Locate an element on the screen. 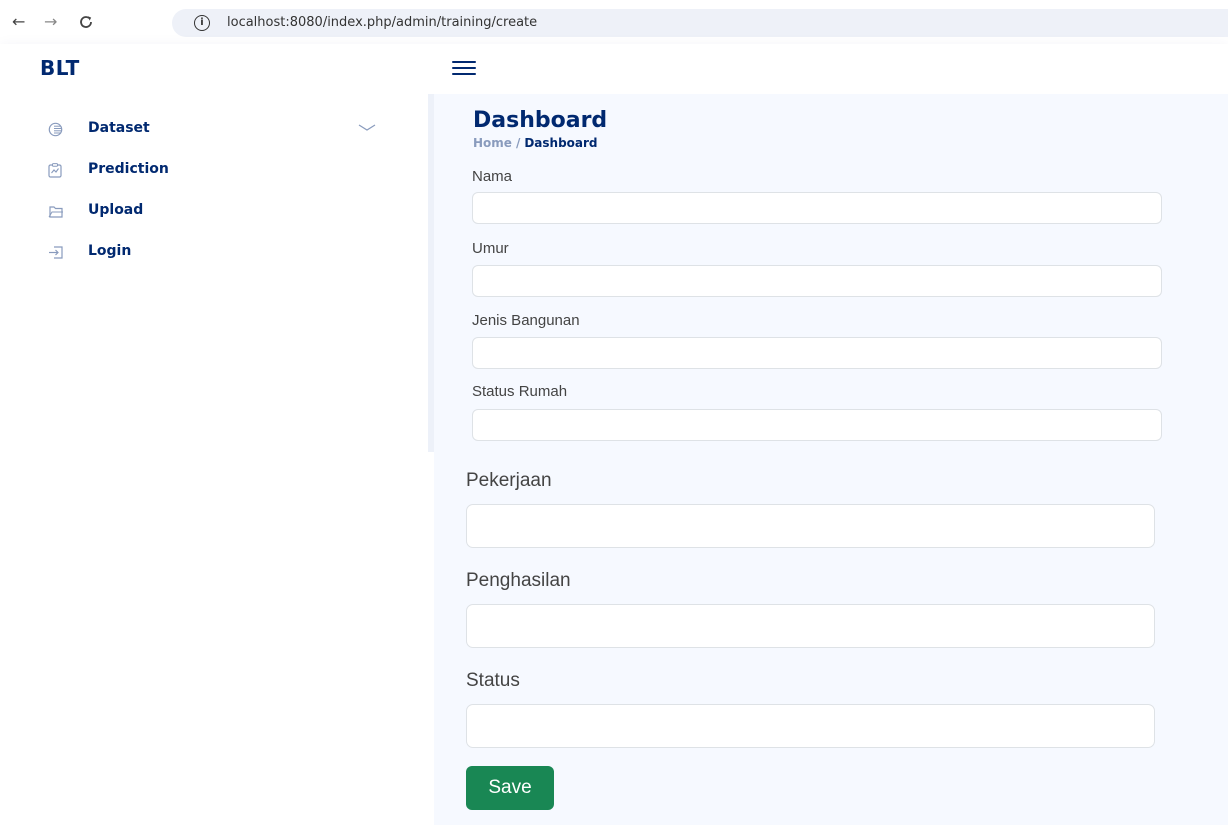 The height and width of the screenshot is (825, 1228). status-input is located at coordinates (810, 726).